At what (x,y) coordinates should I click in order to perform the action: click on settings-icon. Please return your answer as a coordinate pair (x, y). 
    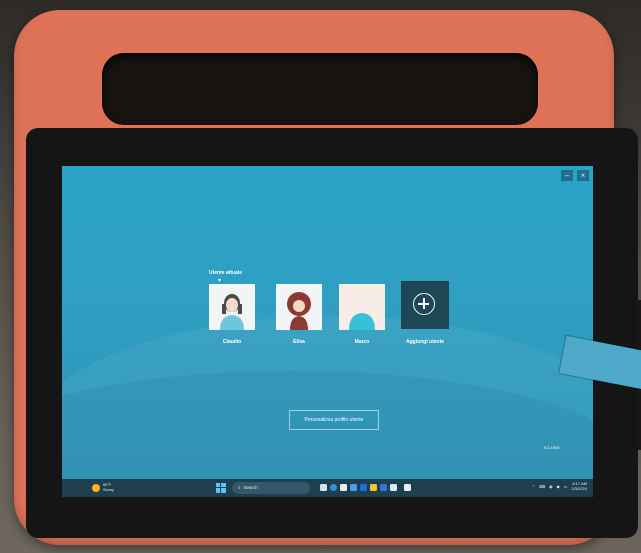
    Looking at the image, I should click on (393, 487).